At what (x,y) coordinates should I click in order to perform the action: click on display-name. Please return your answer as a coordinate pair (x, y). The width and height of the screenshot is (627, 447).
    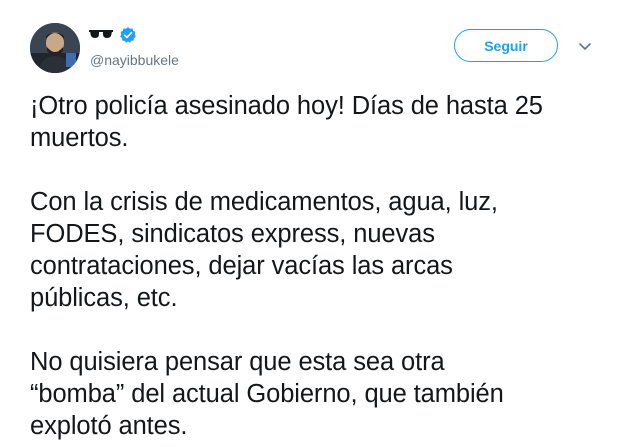
    Looking at the image, I should click on (113, 35).